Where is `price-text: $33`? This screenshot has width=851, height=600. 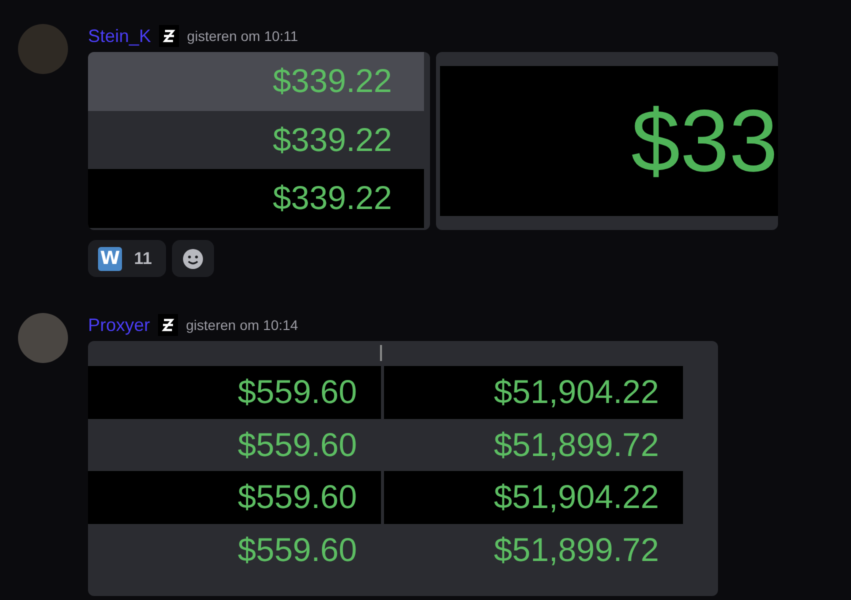
price-text: $33 is located at coordinates (704, 141).